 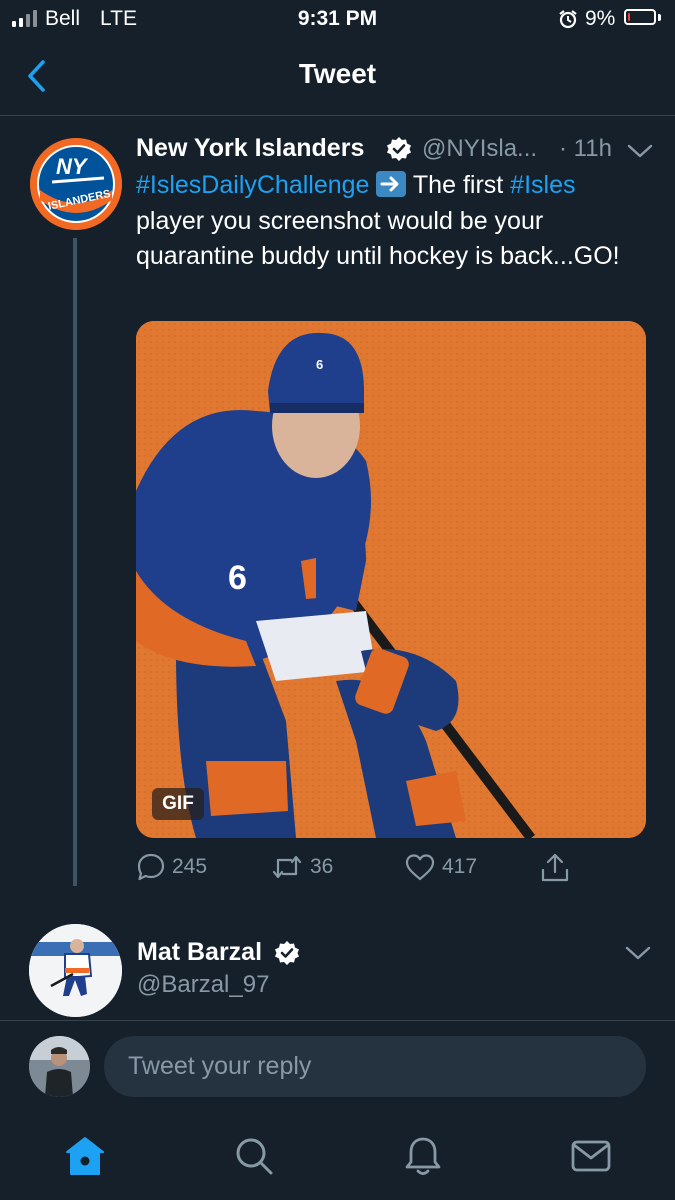 I want to click on like-button: 417, so click(x=440, y=867).